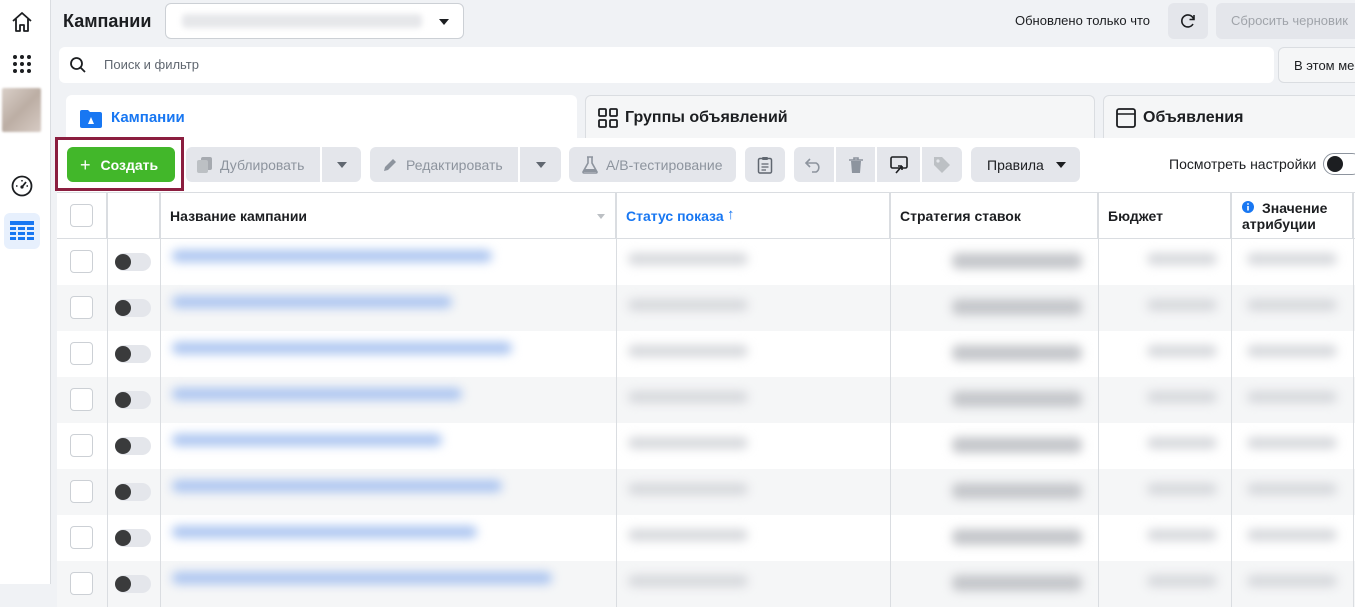  Describe the element at coordinates (81, 215) in the screenshot. I see `select-all-checkbox` at that location.